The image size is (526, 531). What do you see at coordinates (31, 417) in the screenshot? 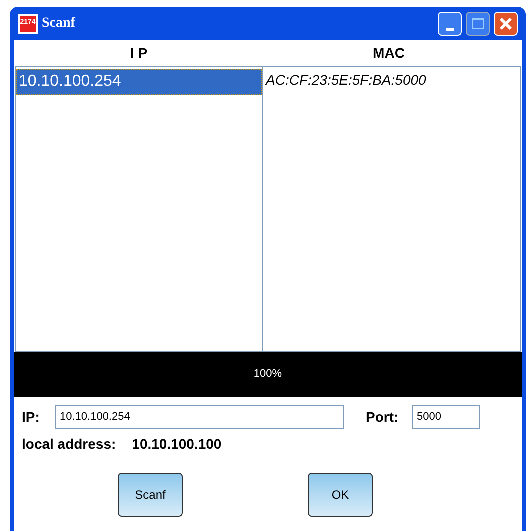
I see `ip-label: IP:` at bounding box center [31, 417].